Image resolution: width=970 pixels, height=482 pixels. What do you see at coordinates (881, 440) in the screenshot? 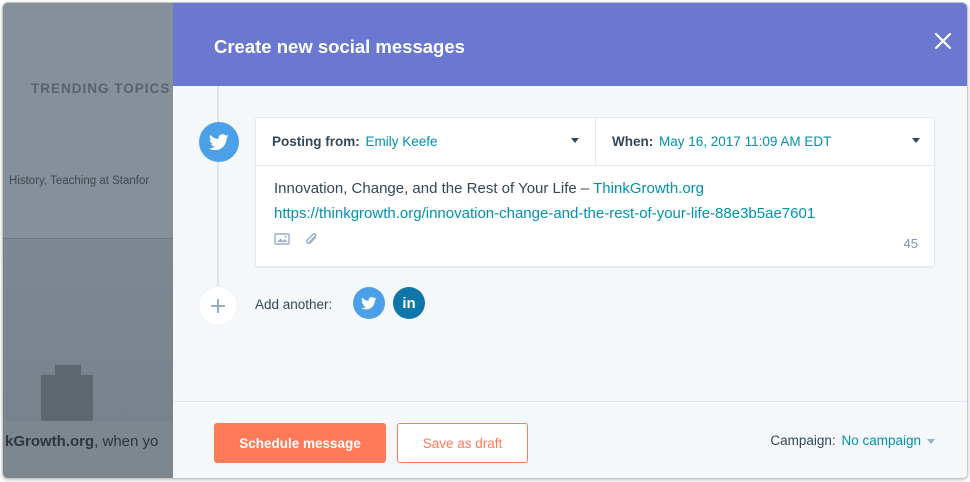
I see `campaign-dropdown: No campaign` at bounding box center [881, 440].